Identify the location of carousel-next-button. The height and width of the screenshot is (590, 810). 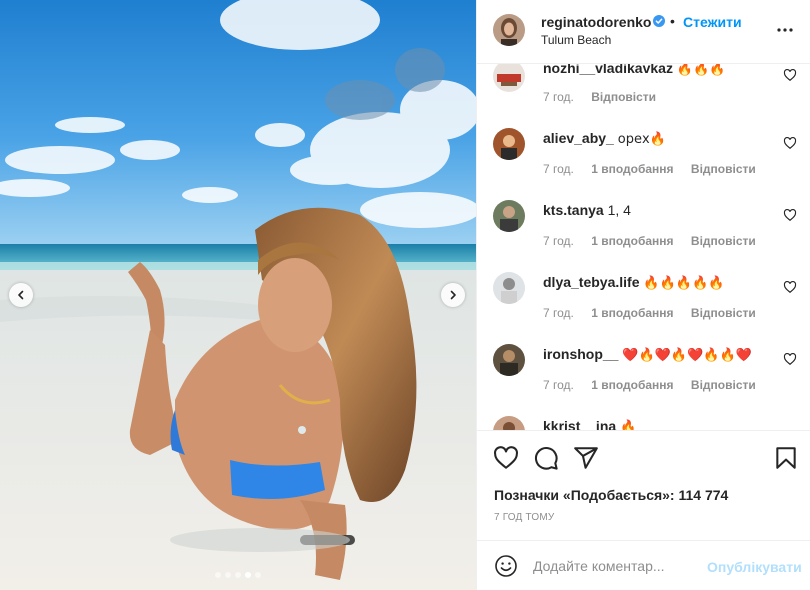
(453, 295).